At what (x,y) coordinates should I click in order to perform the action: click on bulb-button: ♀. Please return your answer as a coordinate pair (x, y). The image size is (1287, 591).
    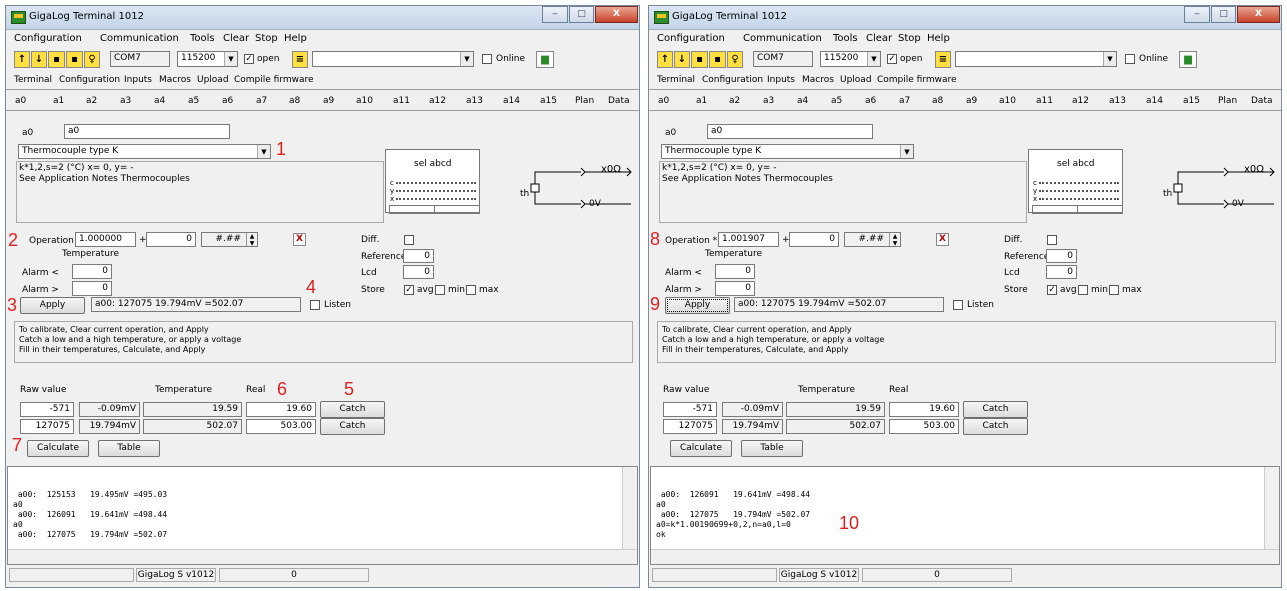
    Looking at the image, I should click on (735, 59).